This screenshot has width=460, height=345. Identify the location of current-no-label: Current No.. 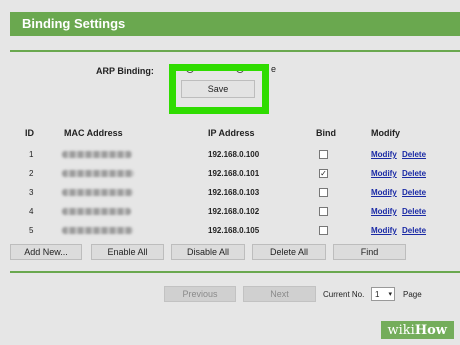
(344, 294).